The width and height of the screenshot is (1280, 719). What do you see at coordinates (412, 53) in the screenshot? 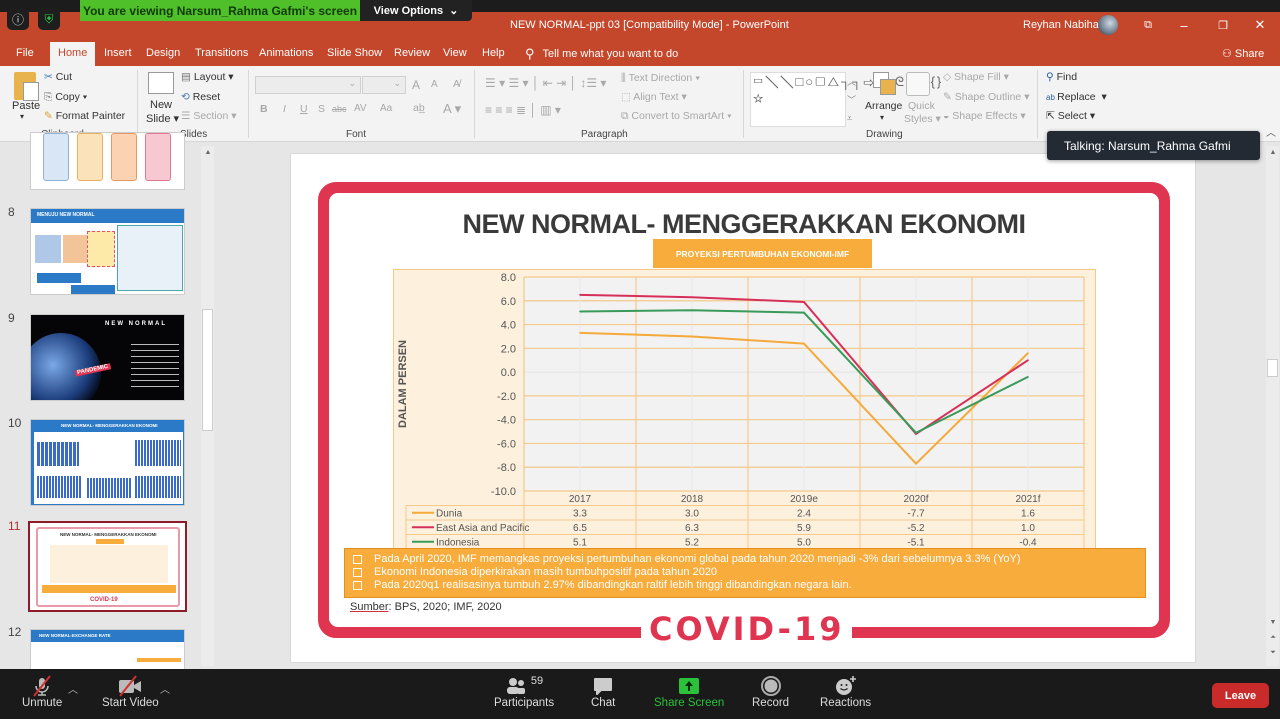
I see `tab-review: Review` at bounding box center [412, 53].